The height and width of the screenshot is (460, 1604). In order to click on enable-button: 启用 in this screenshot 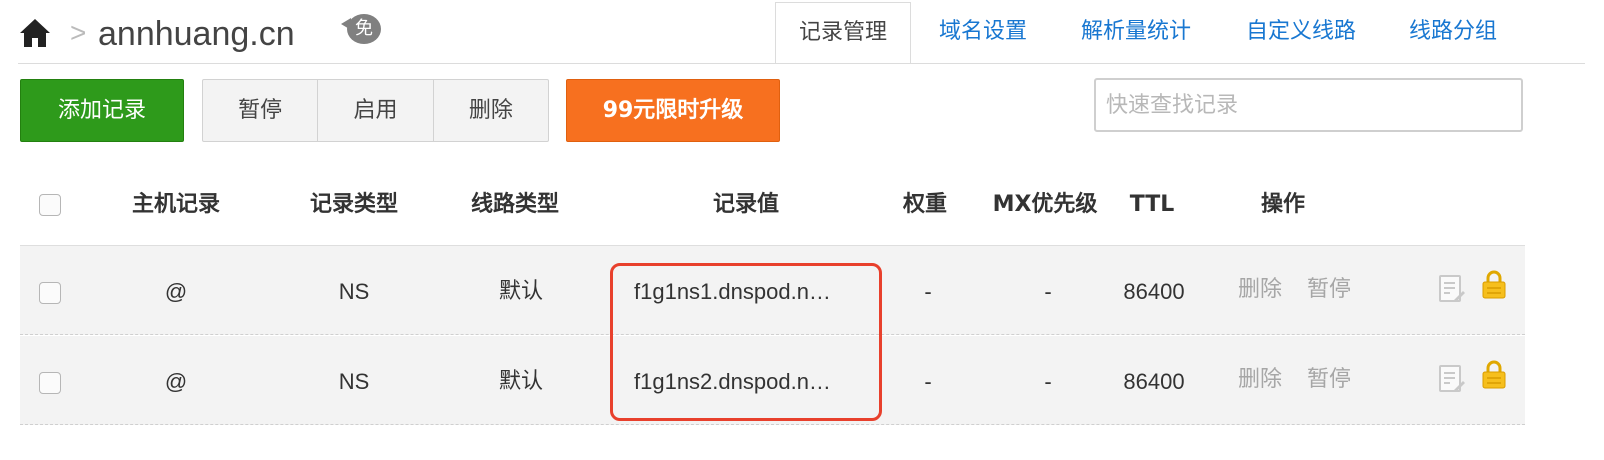, I will do `click(374, 110)`.